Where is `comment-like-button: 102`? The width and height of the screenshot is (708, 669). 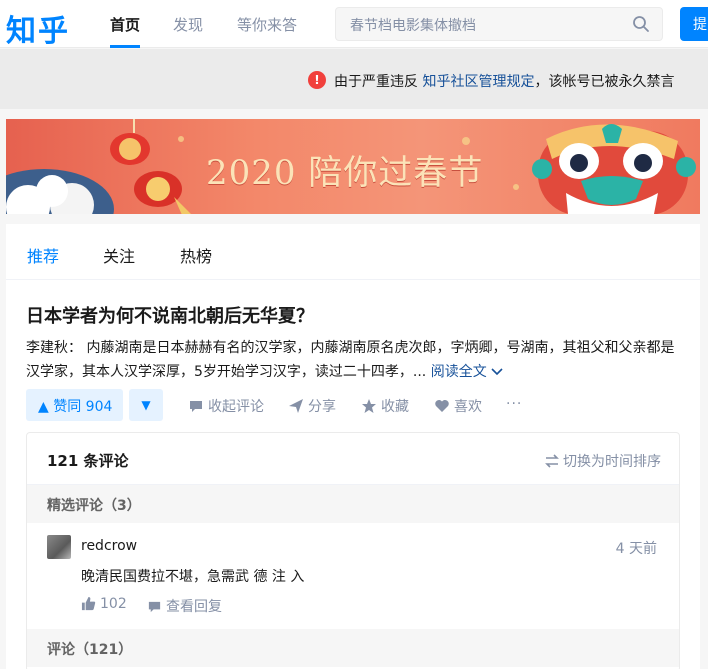 comment-like-button: 102 is located at coordinates (104, 604).